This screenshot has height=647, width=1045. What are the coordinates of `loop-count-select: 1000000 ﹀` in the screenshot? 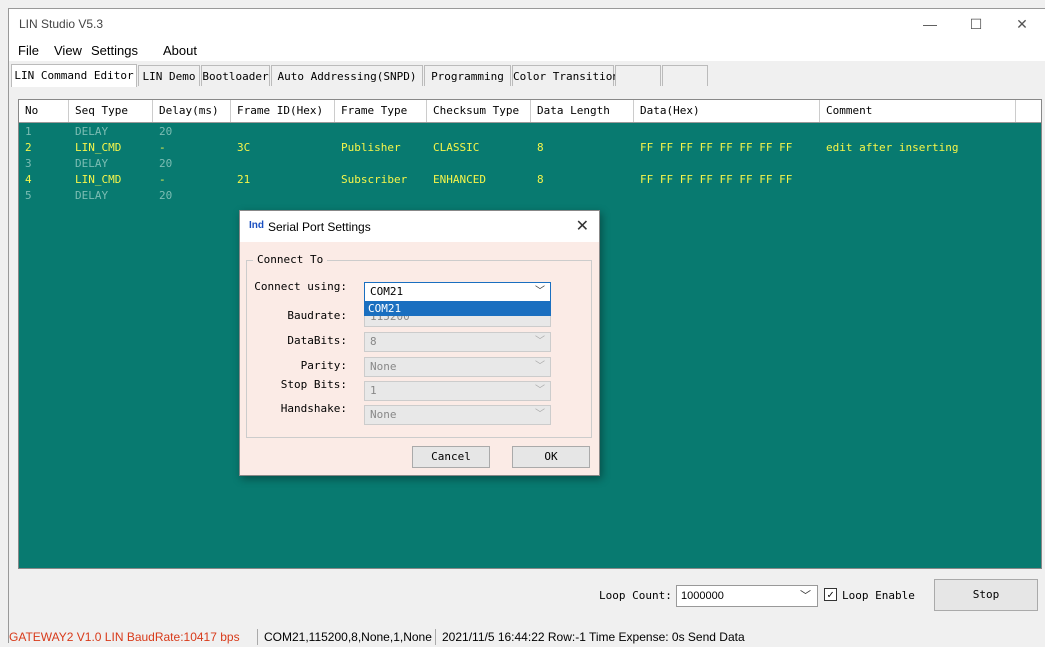 It's located at (747, 596).